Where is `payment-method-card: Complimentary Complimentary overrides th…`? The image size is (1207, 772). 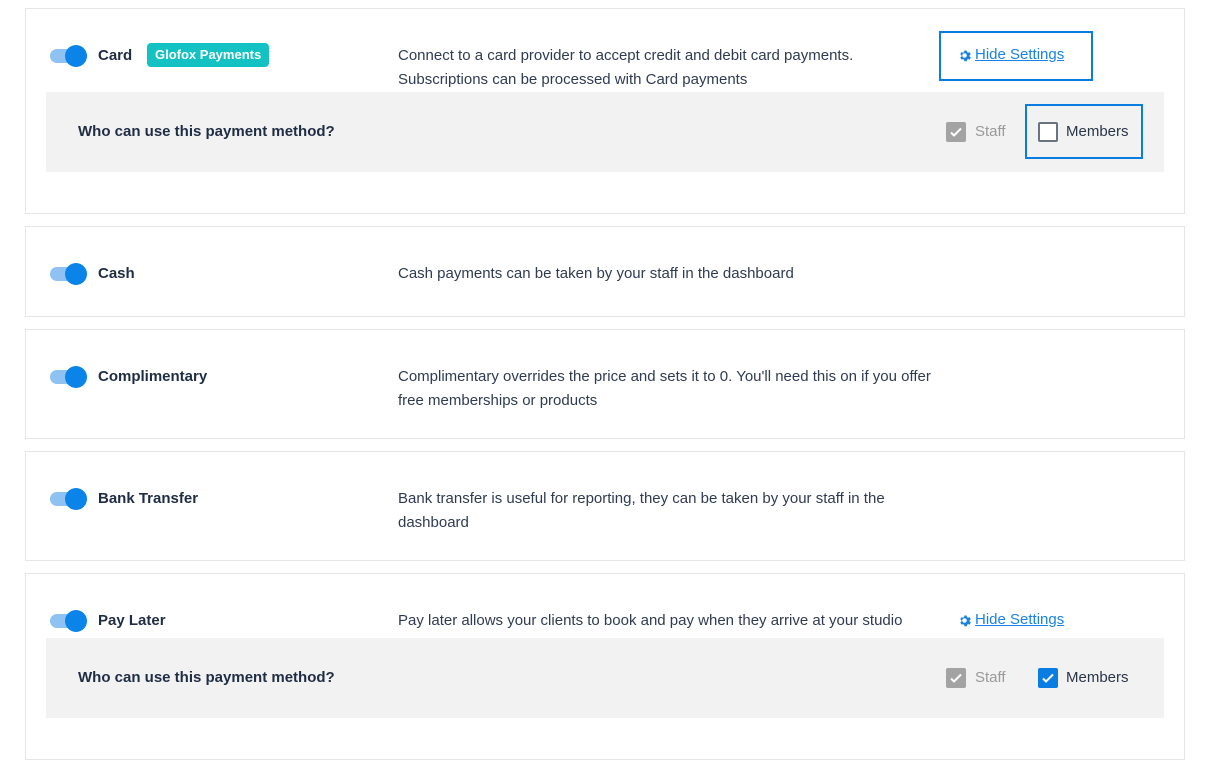
payment-method-card: Complimentary Complimentary overrides th… is located at coordinates (605, 384).